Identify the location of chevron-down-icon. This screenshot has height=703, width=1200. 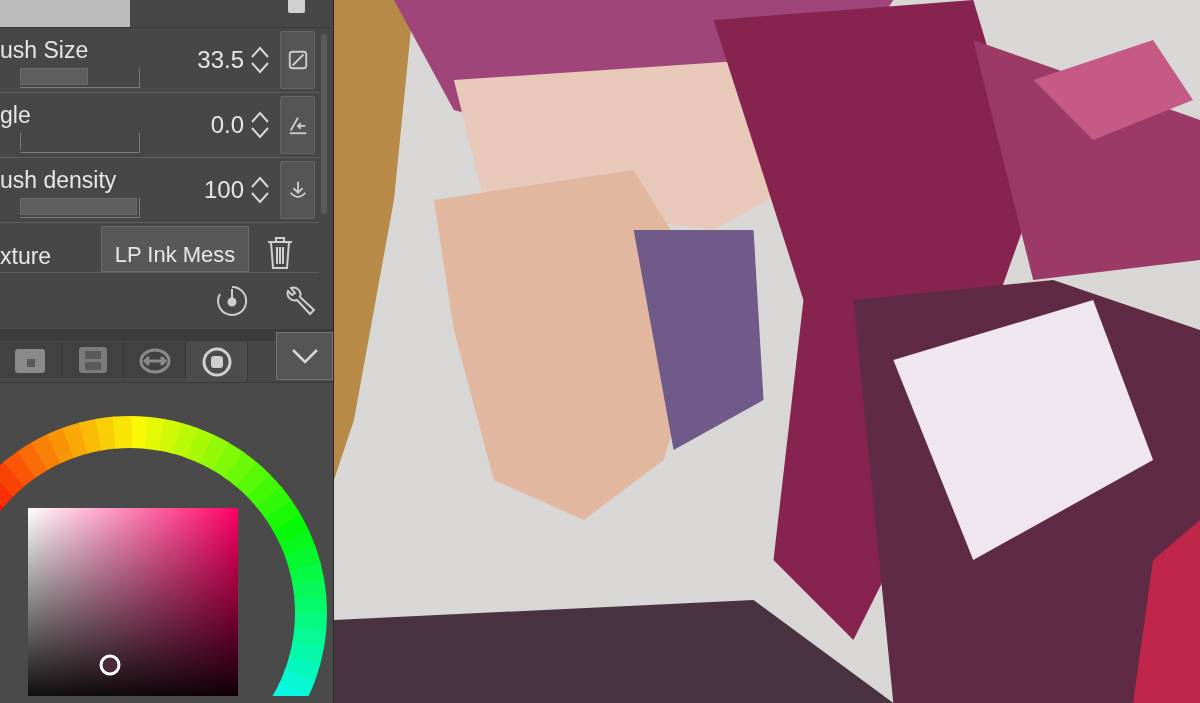
(304, 356).